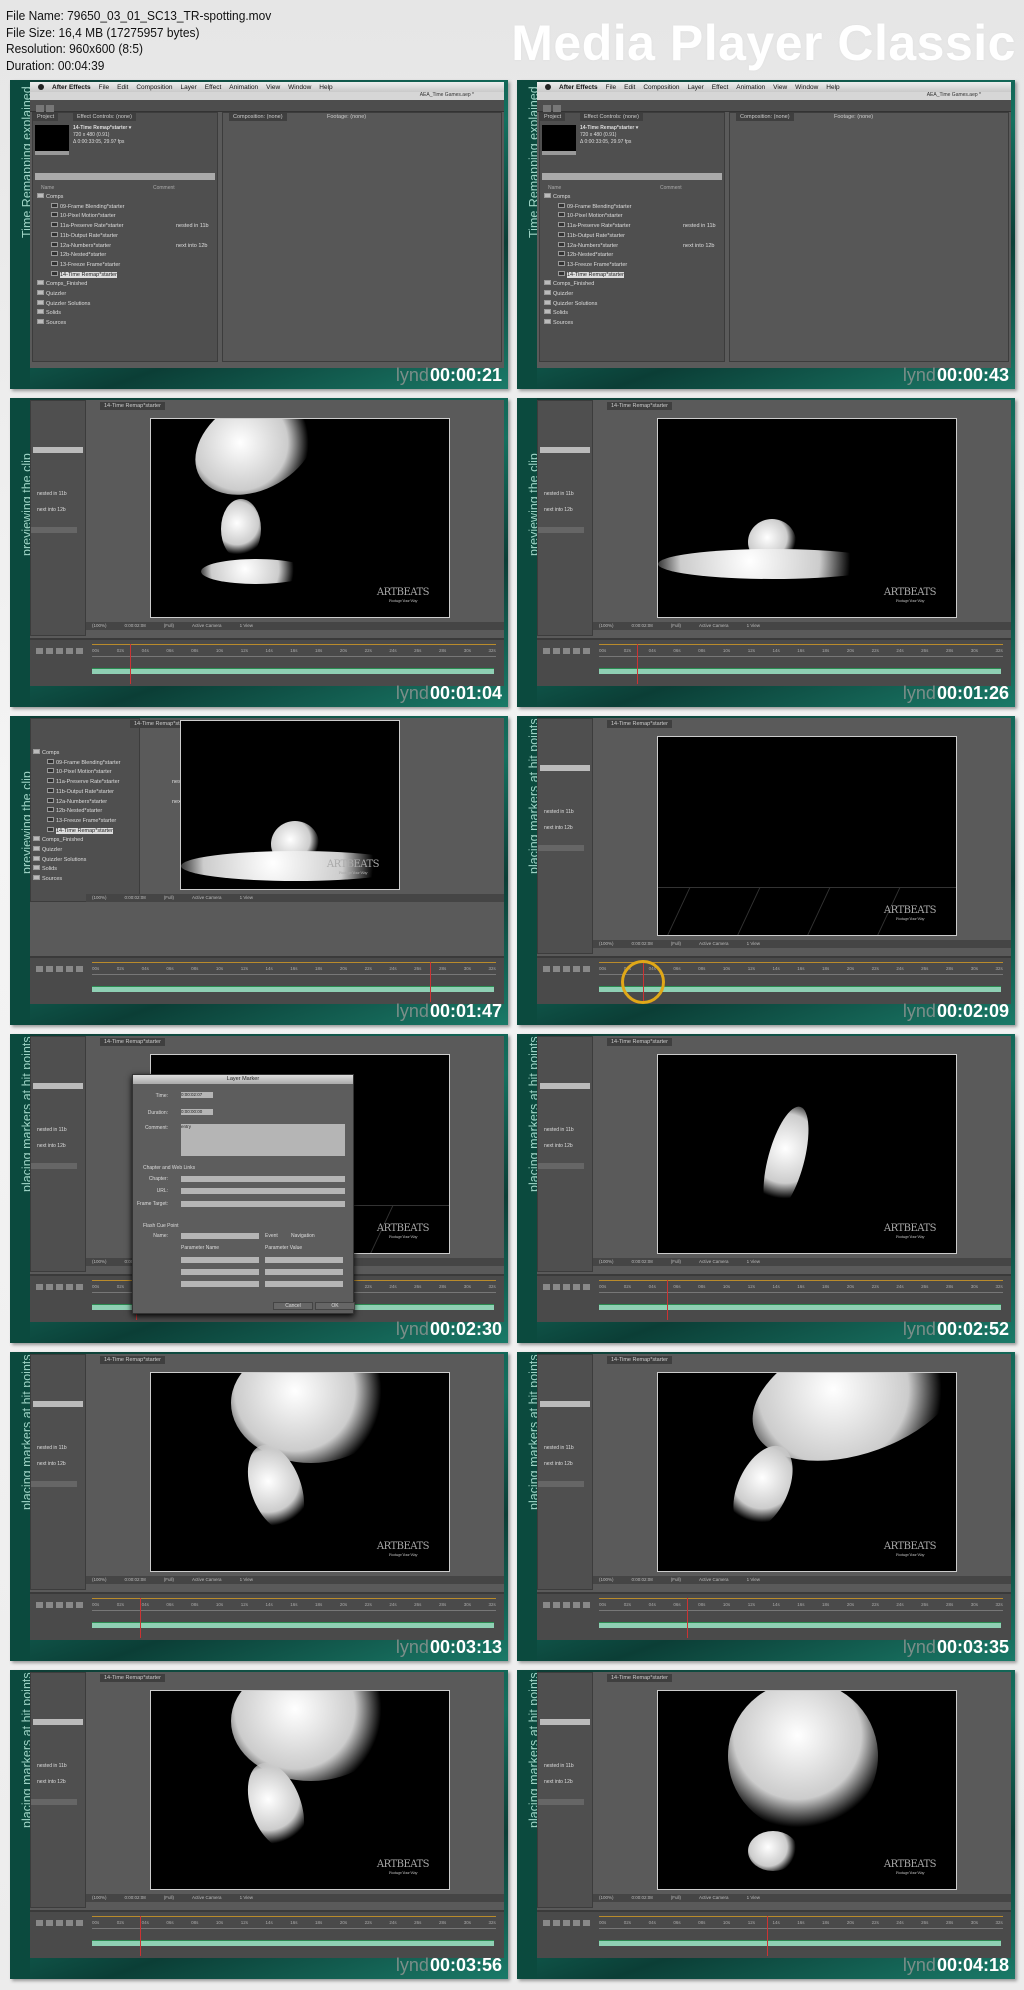  What do you see at coordinates (671, 188) in the screenshot?
I see `comment-column-header: Comment` at bounding box center [671, 188].